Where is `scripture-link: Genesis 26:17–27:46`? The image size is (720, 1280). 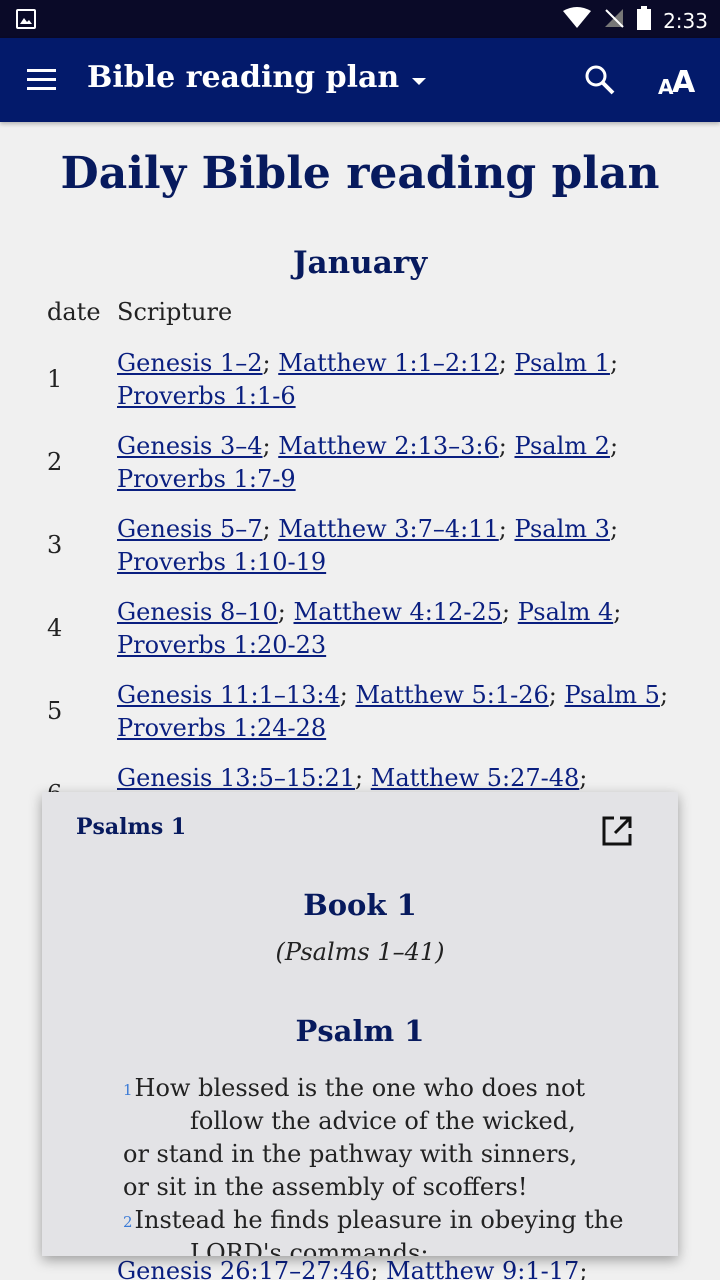
scripture-link: Genesis 26:17–27:46 is located at coordinates (243, 1268).